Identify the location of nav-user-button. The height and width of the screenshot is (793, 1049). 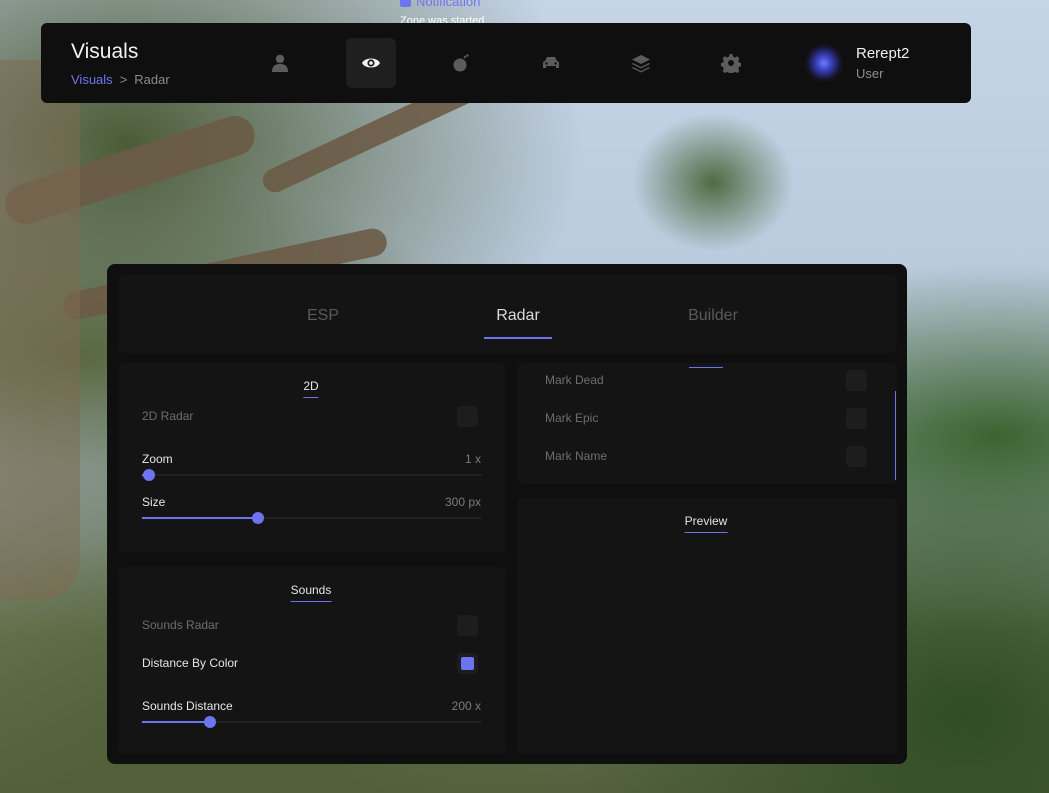
(280, 63).